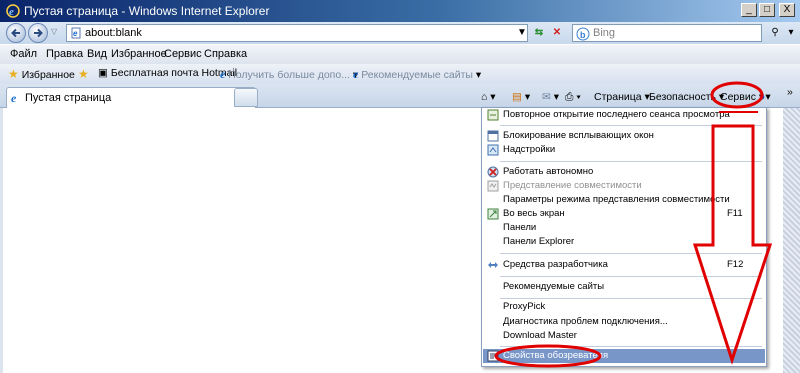 The width and height of the screenshot is (800, 373). What do you see at coordinates (548, 356) in the screenshot?
I see `internet-options-highlight-ellipse` at bounding box center [548, 356].